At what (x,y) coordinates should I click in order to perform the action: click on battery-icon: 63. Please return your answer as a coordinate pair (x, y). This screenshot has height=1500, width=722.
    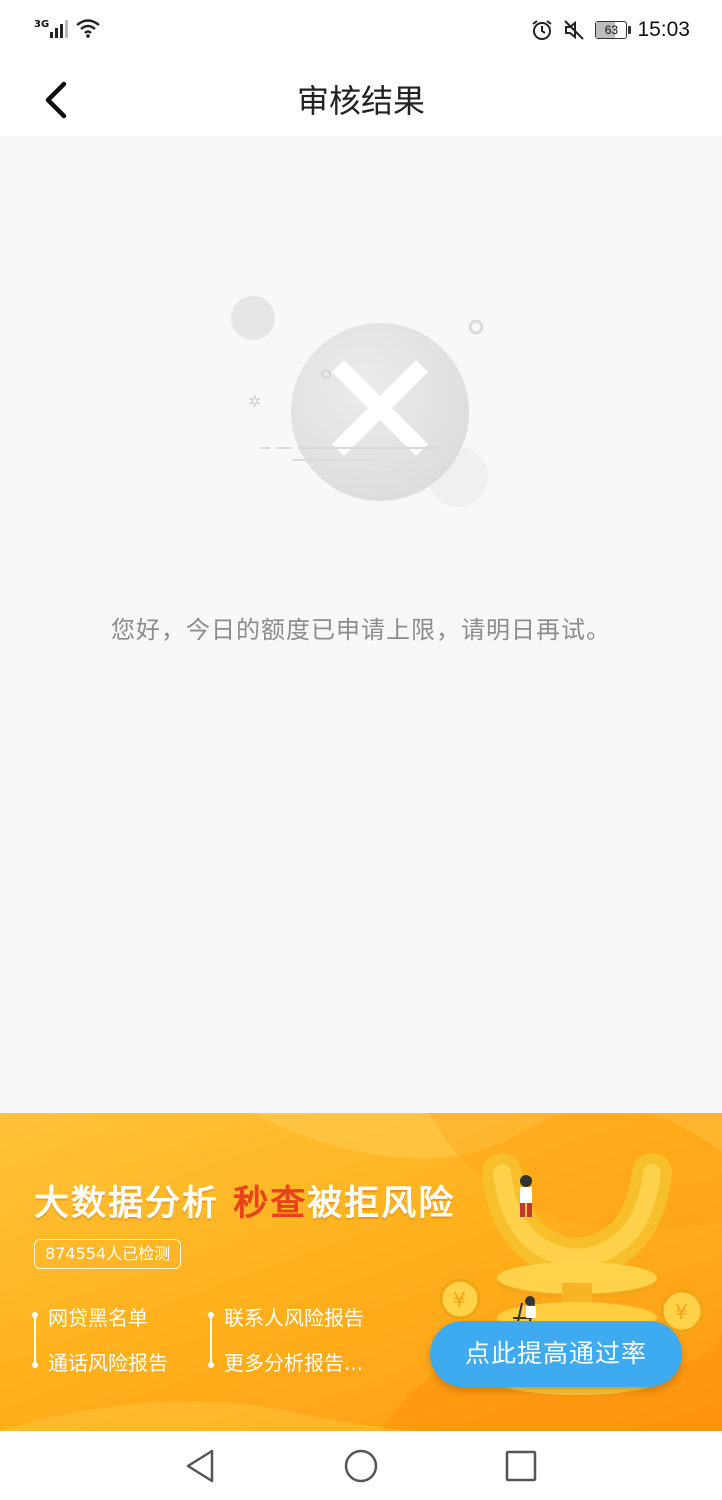
    Looking at the image, I should click on (613, 30).